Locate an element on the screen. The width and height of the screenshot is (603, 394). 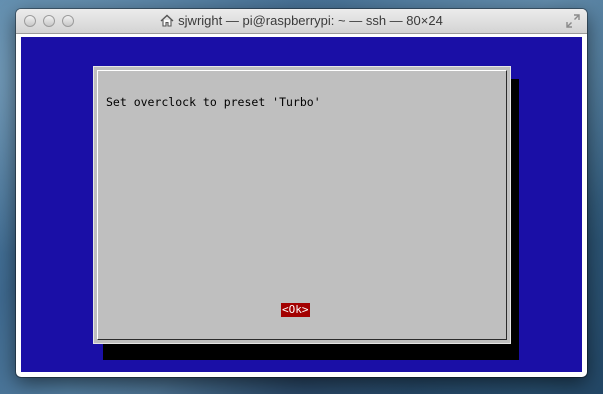
fullscreen-arrows-icon is located at coordinates (573, 21).